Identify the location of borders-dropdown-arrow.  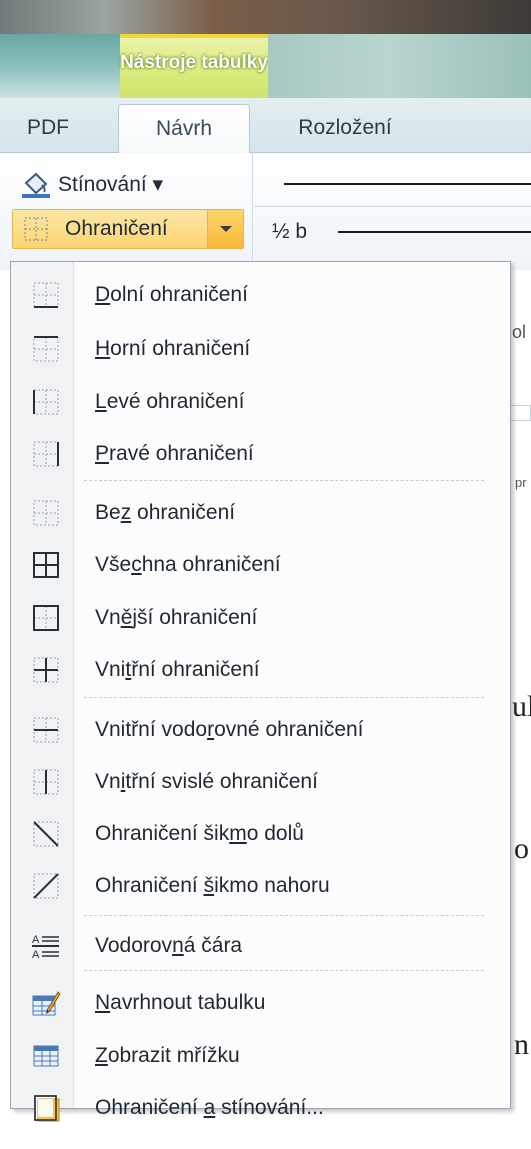
(225, 229).